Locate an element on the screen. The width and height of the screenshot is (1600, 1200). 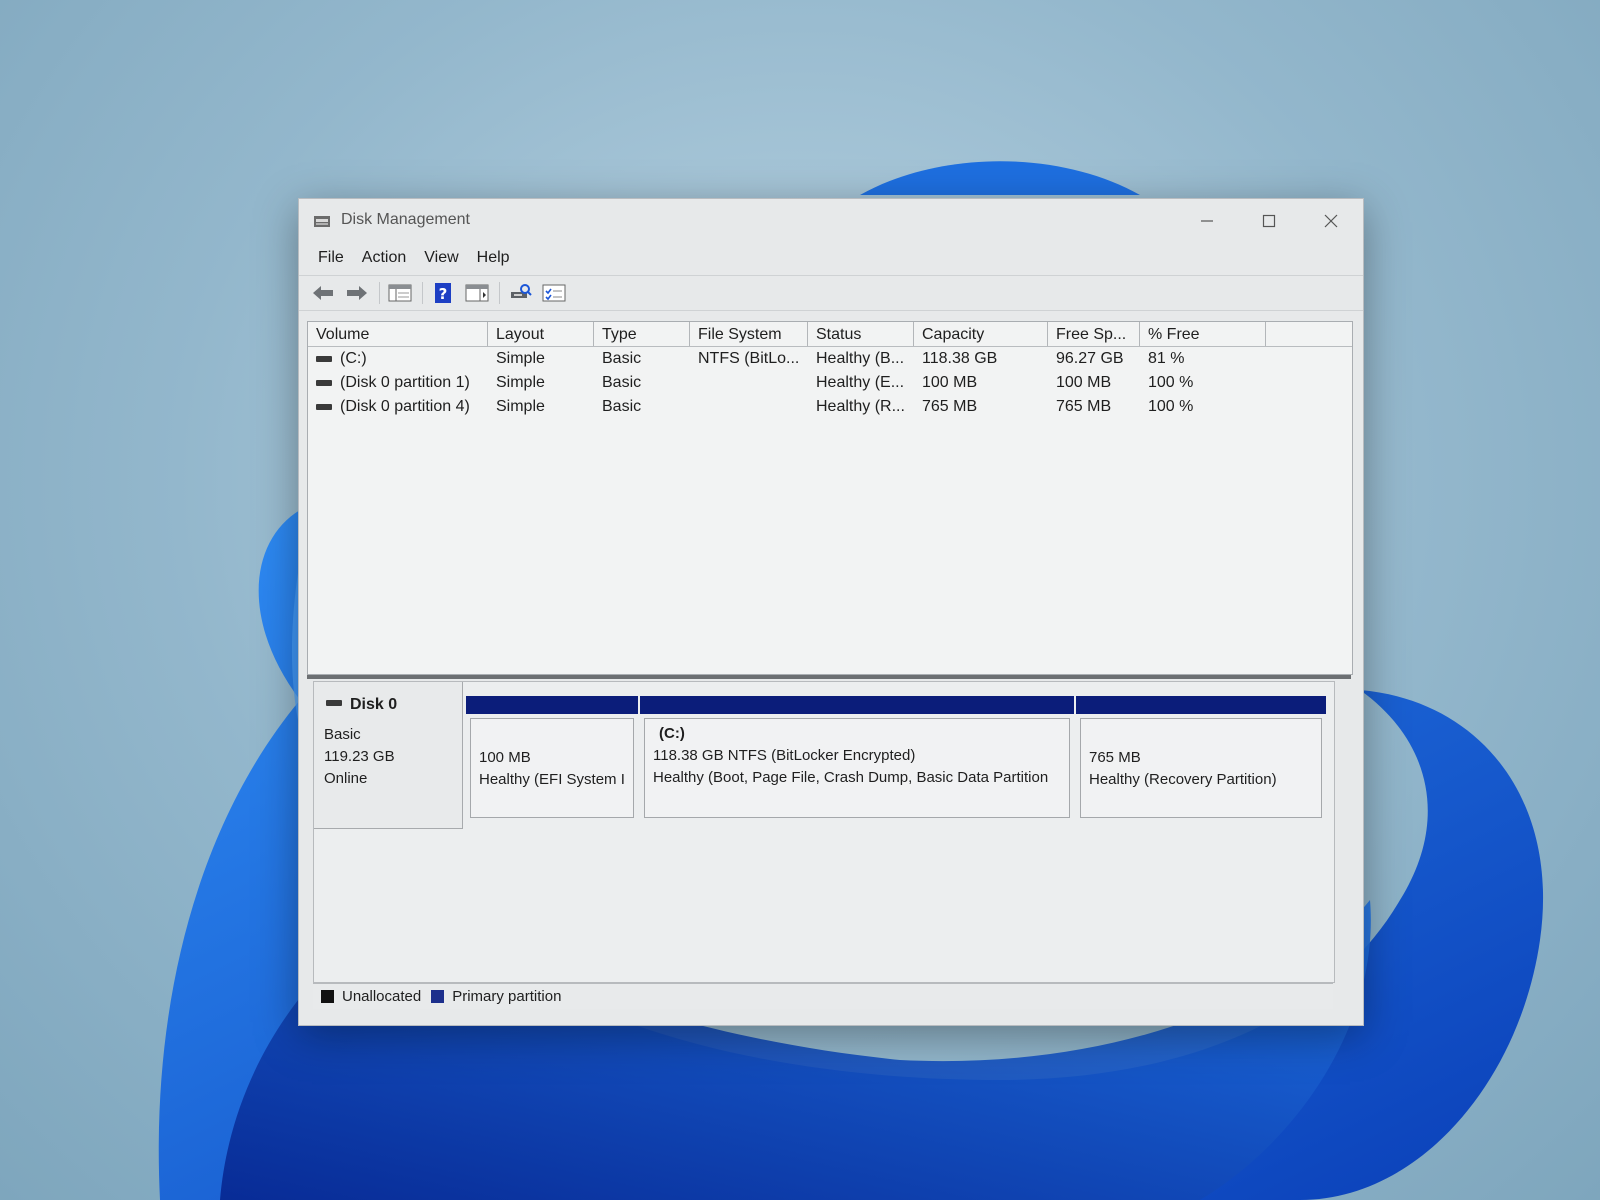
rescan-disks-button is located at coordinates (520, 293).